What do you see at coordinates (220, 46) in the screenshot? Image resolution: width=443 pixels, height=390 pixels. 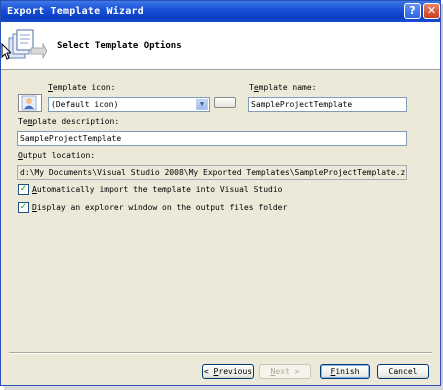 I see `wizard-header: Select Template Options` at bounding box center [220, 46].